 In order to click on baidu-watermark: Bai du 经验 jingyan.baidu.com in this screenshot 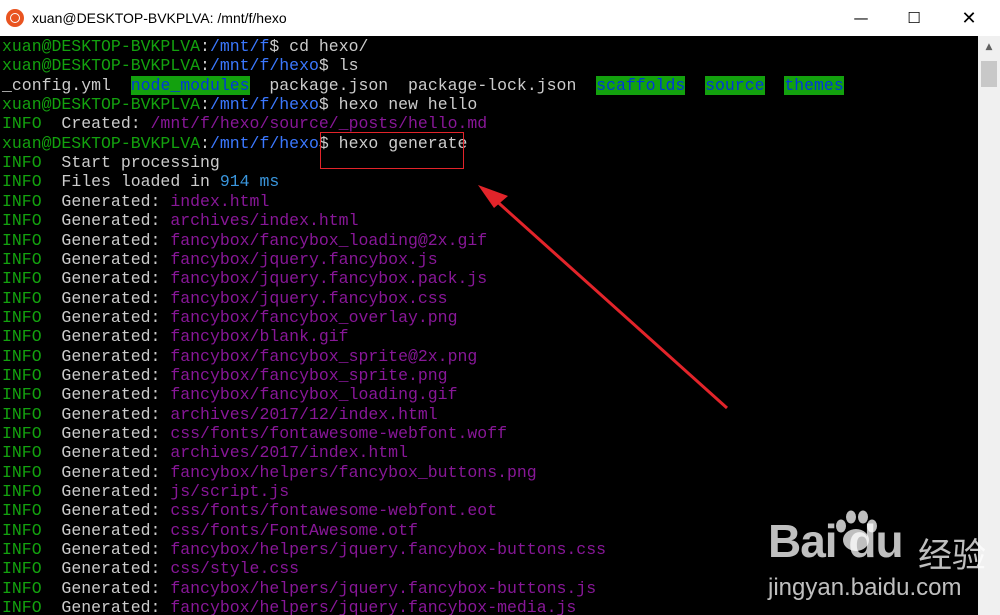, I will do `click(883, 560)`.